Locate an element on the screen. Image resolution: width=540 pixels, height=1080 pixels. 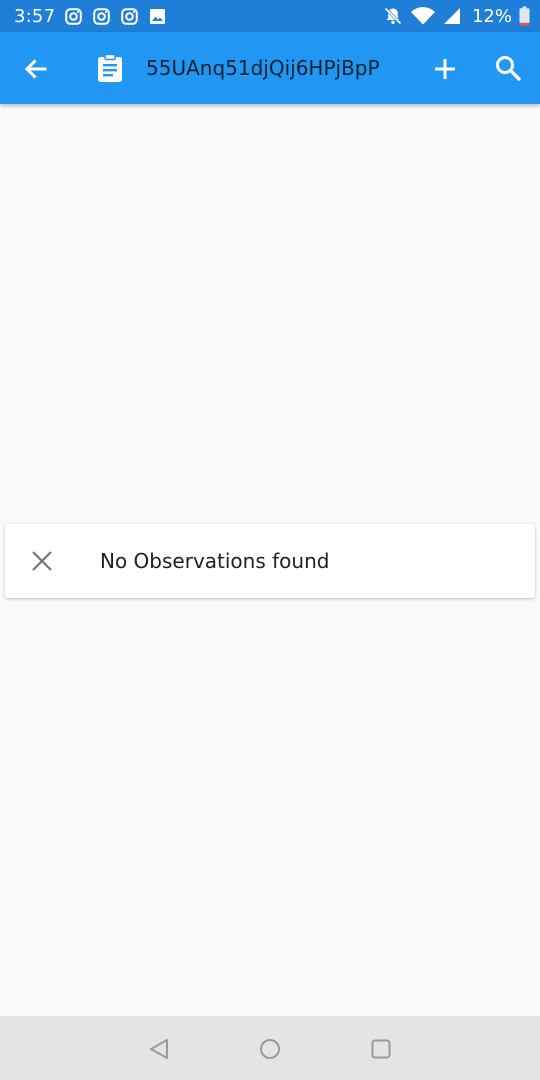
app-bar: 55UAnq51djQij6HPjBpP is located at coordinates (270, 68).